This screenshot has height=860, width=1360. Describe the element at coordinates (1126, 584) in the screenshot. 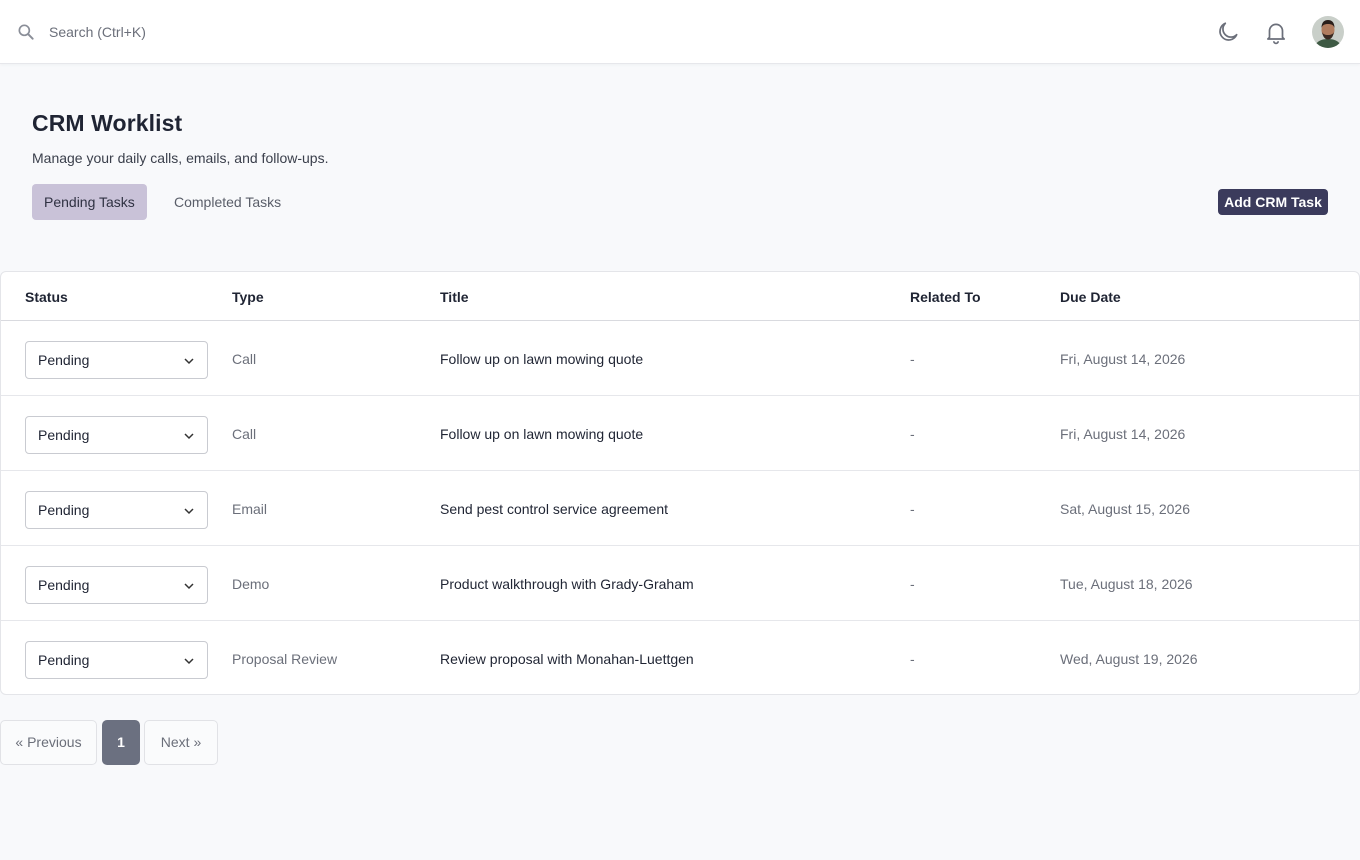

I see `task-due-date: Tue, August 18, 2026` at that location.